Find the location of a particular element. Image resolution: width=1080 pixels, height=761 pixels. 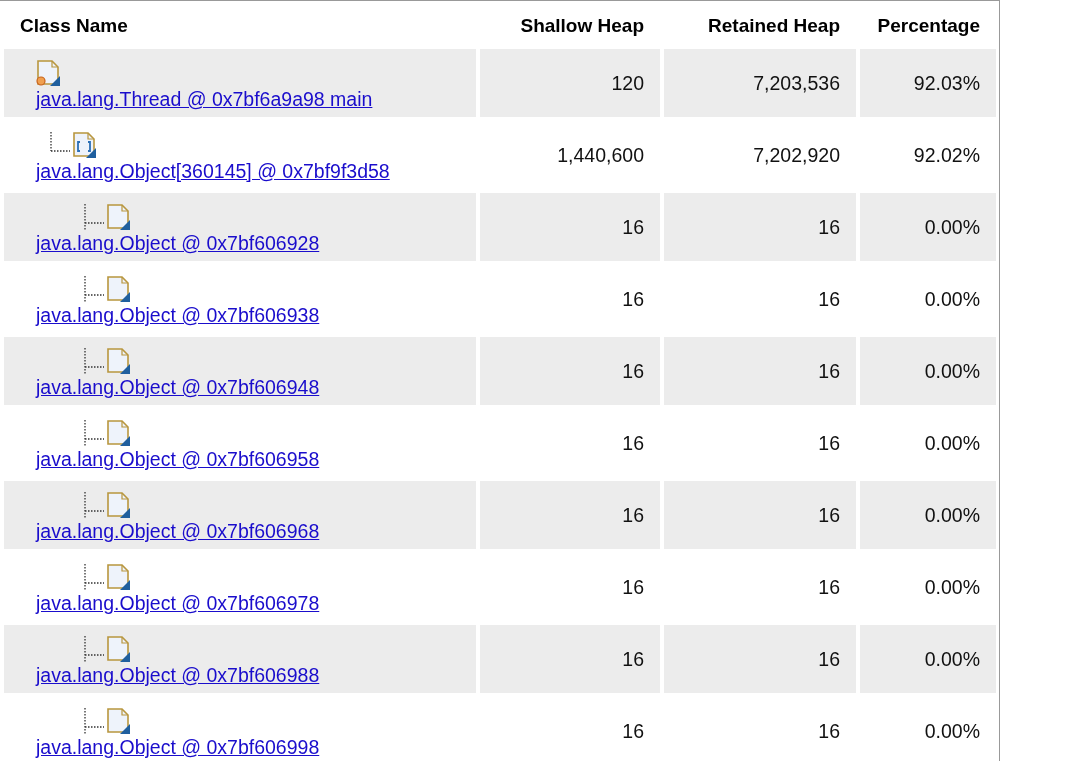

object-link: java.lang.Object @ 0x7bf606938 is located at coordinates (178, 315).